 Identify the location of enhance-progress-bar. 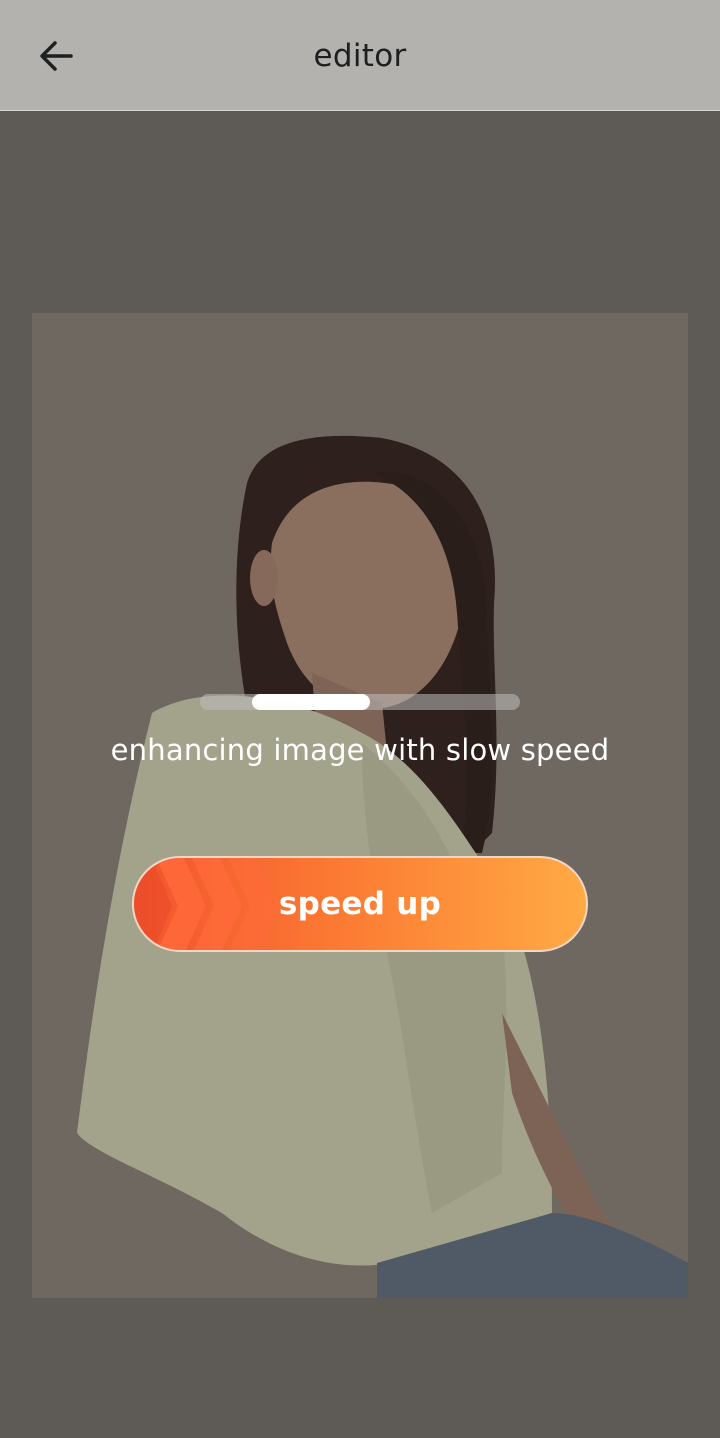
(360, 702).